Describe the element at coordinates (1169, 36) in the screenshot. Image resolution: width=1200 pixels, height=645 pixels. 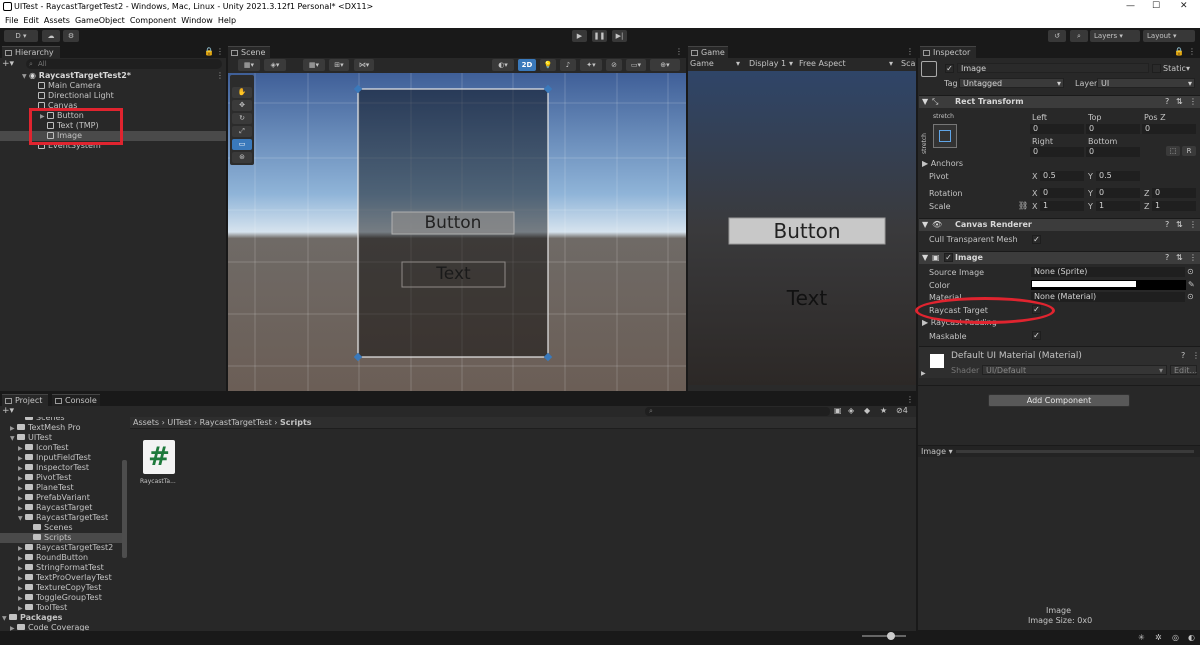
I see `layout-dropdown: Layout ▾` at that location.